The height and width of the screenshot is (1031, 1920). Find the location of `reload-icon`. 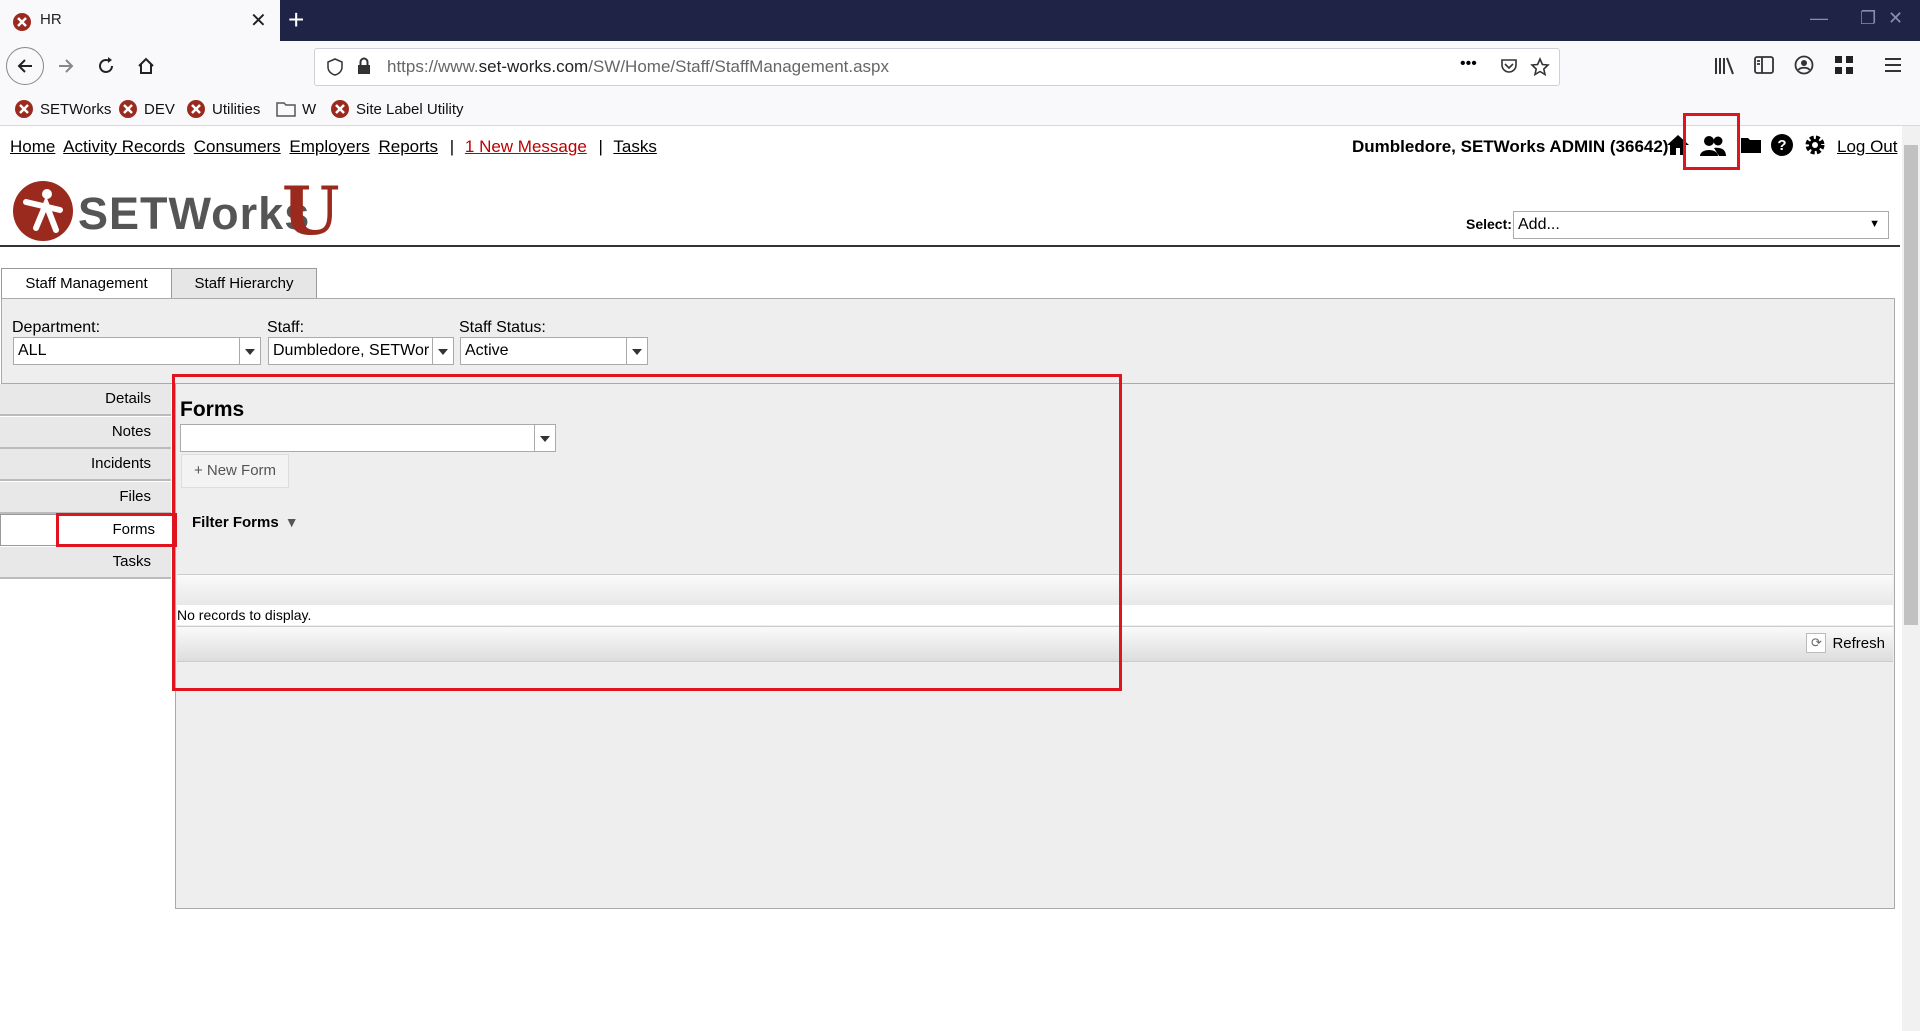

reload-icon is located at coordinates (106, 66).